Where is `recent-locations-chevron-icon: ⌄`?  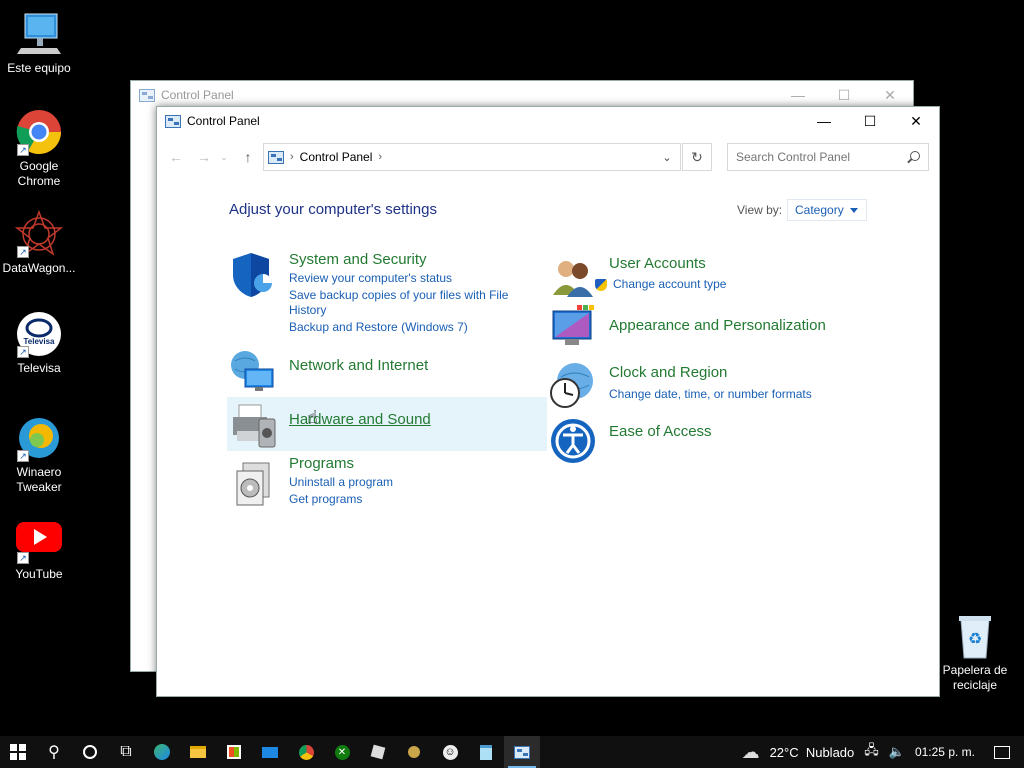 recent-locations-chevron-icon: ⌄ is located at coordinates (224, 157).